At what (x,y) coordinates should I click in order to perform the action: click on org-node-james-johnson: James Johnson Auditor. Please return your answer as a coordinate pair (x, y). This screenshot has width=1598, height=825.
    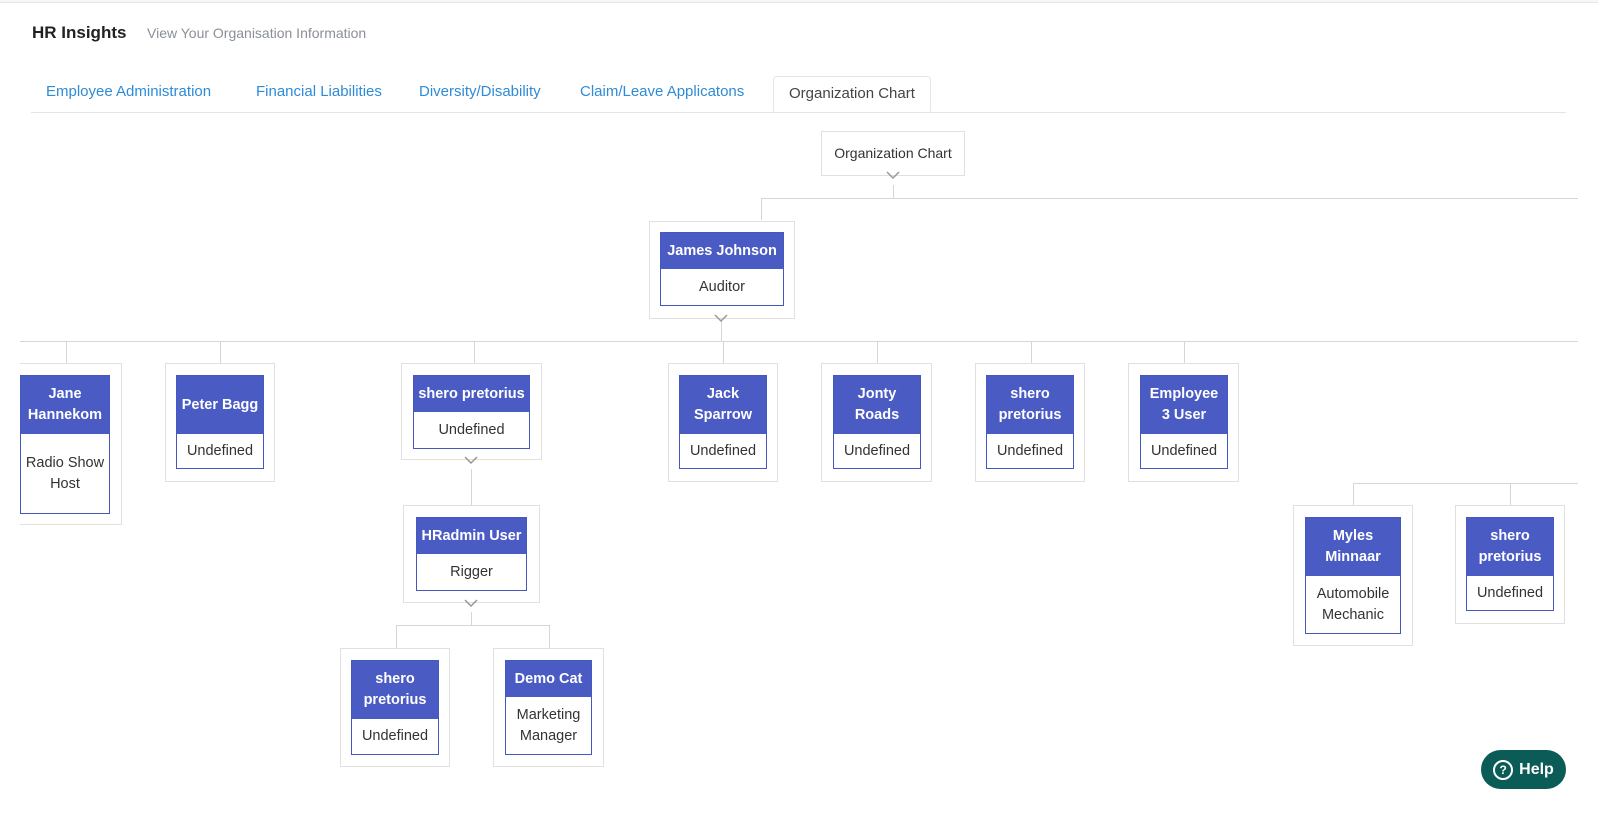
    Looking at the image, I should click on (722, 269).